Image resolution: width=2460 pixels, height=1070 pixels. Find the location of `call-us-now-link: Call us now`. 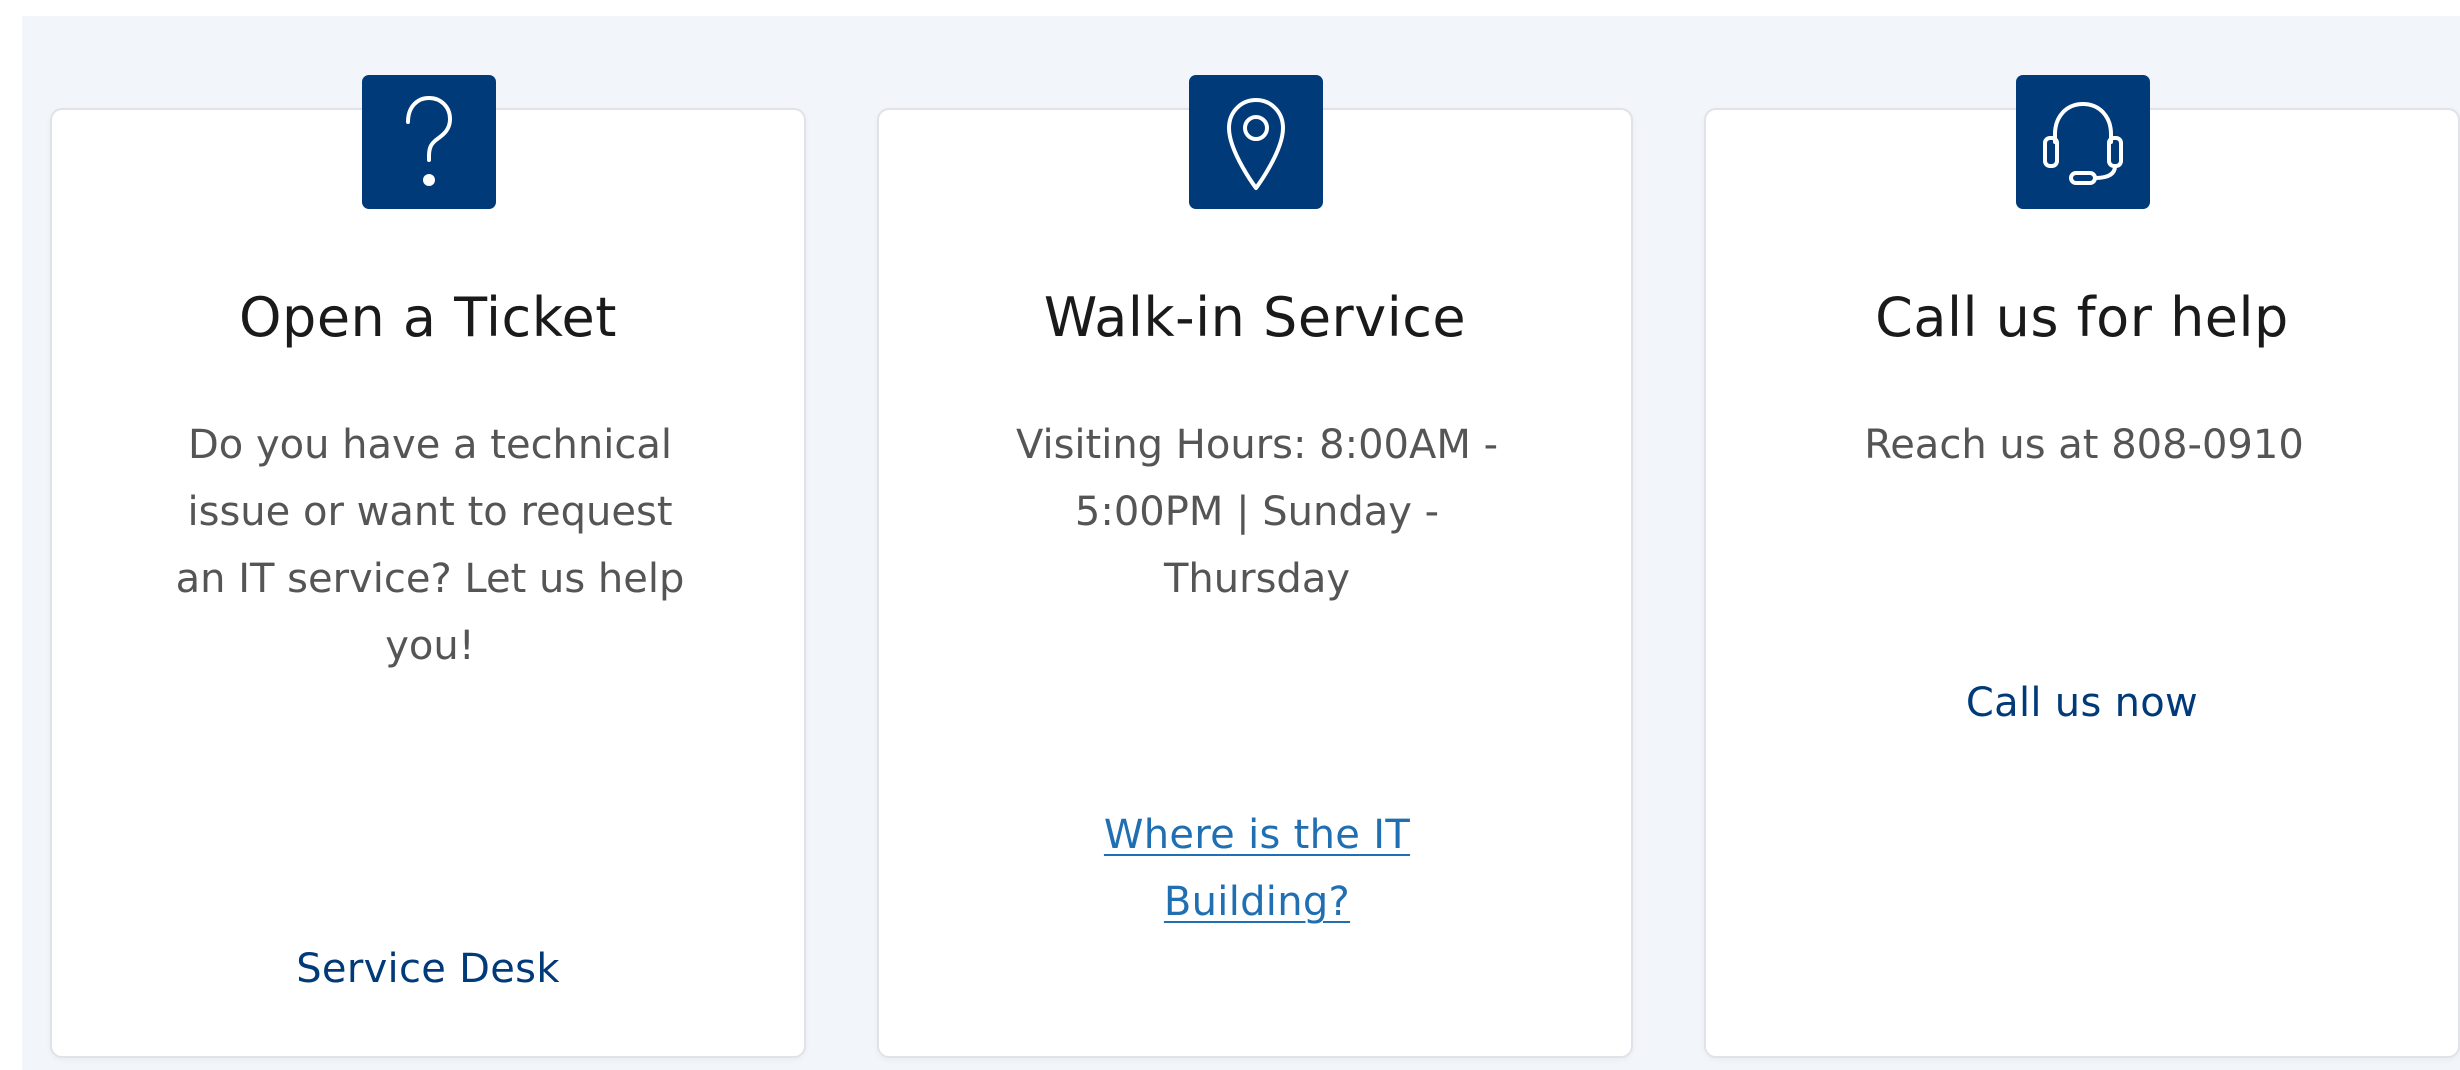

call-us-now-link: Call us now is located at coordinates (2082, 703).